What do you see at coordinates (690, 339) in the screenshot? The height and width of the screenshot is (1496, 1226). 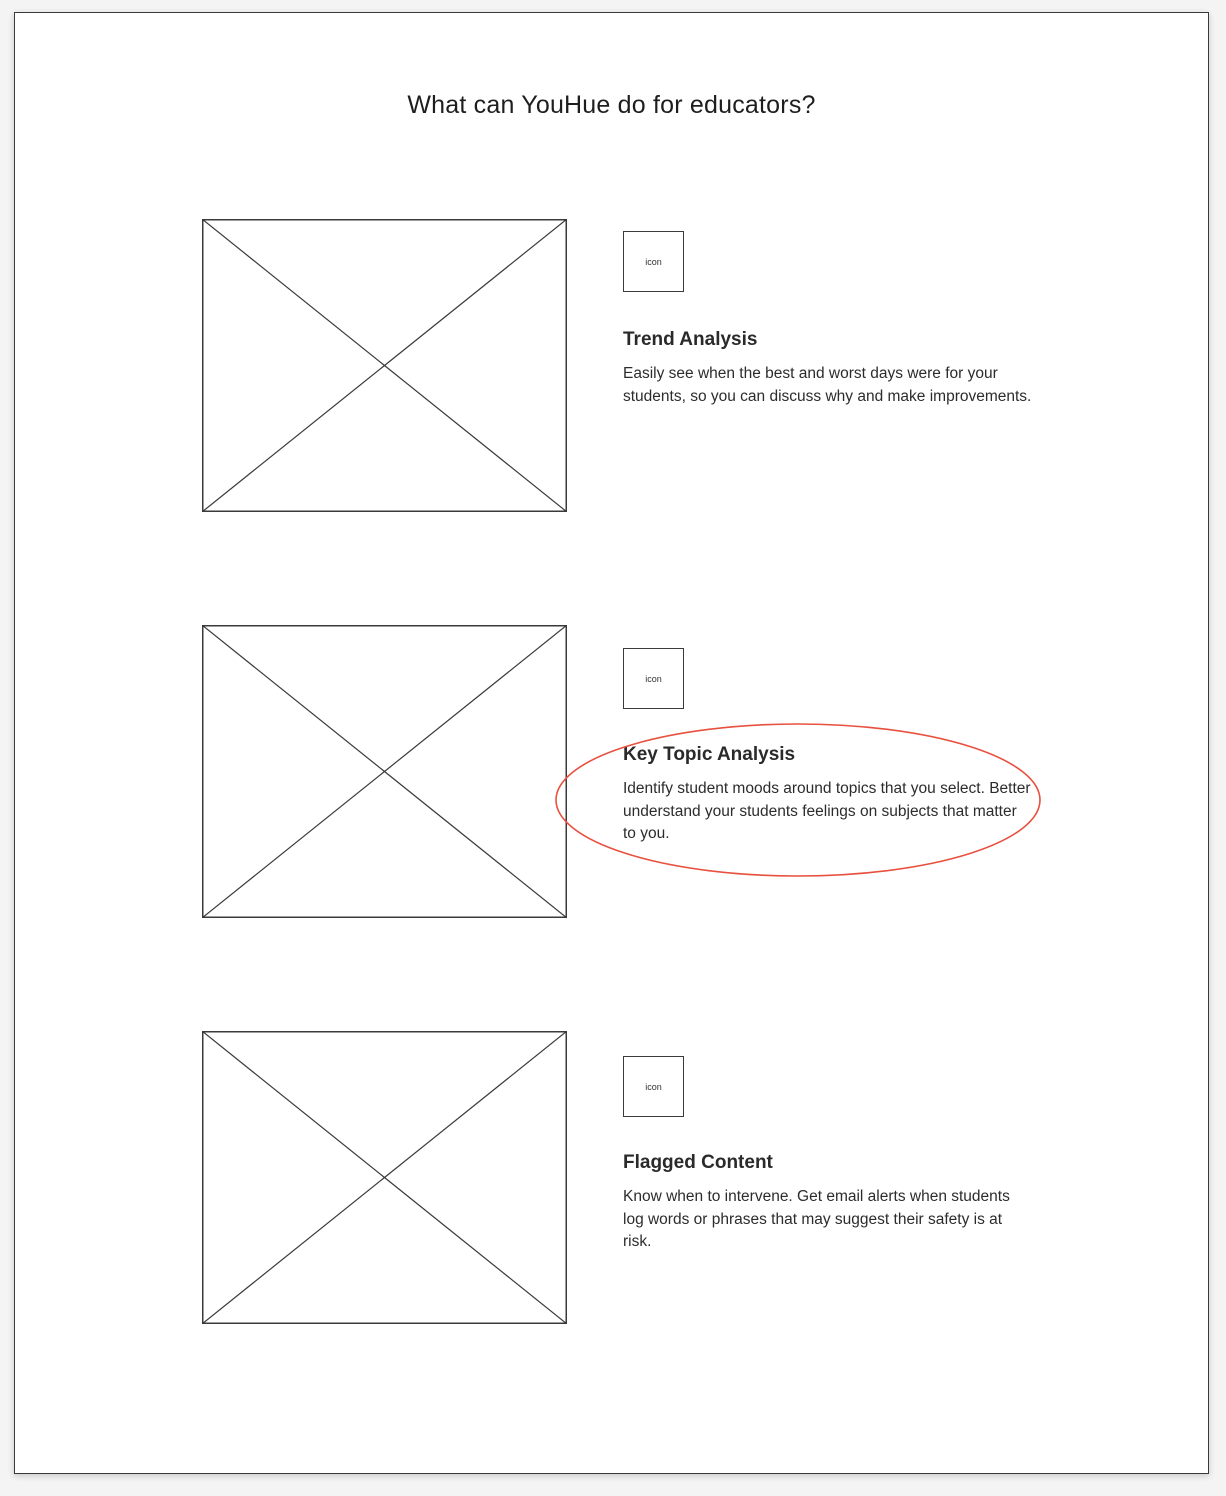 I see `feature-title-trend-analysis: Trend Analysis` at bounding box center [690, 339].